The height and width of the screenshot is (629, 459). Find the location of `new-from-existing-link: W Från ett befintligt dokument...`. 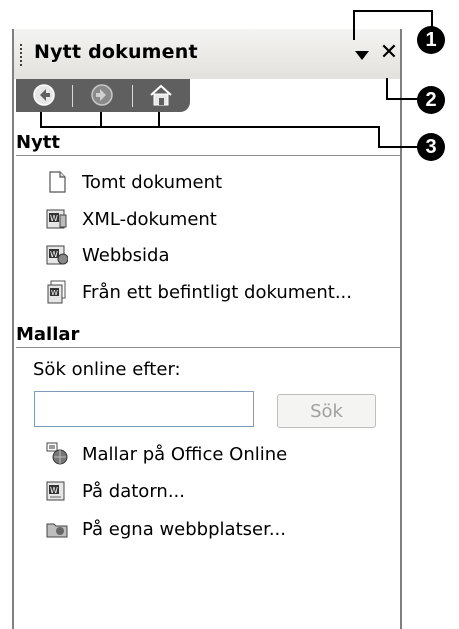

new-from-existing-link: W Från ett befintligt dokument... is located at coordinates (199, 292).